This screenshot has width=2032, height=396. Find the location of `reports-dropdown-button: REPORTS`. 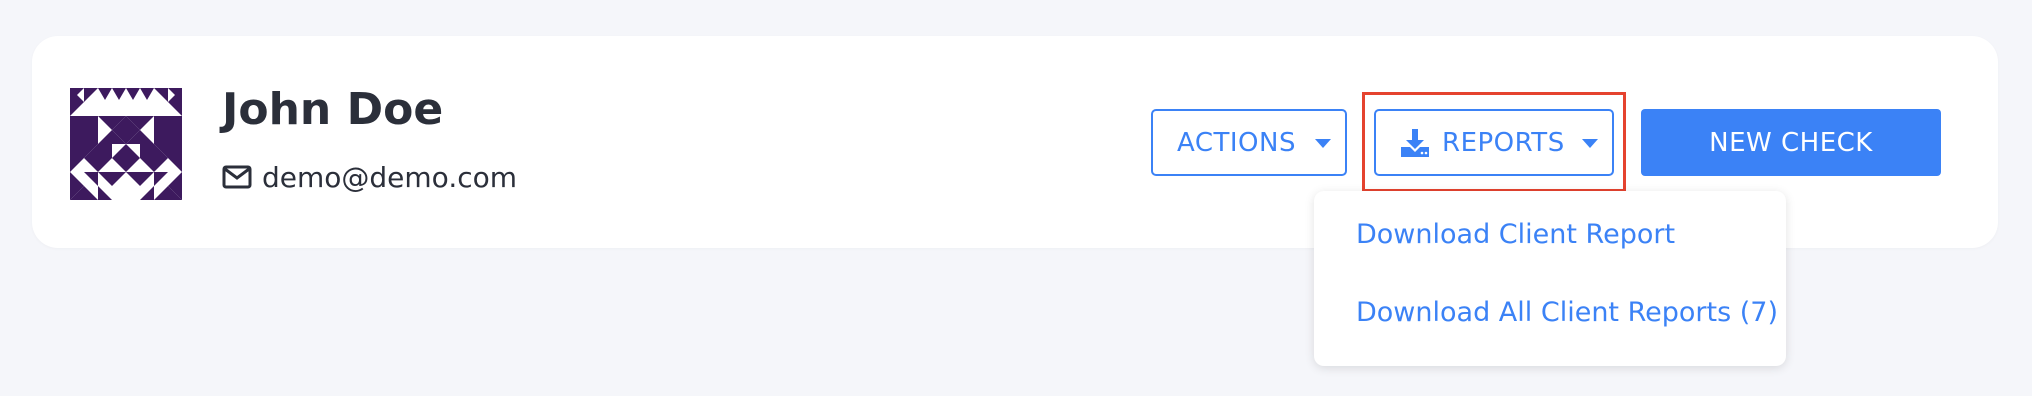

reports-dropdown-button: REPORTS is located at coordinates (1494, 142).